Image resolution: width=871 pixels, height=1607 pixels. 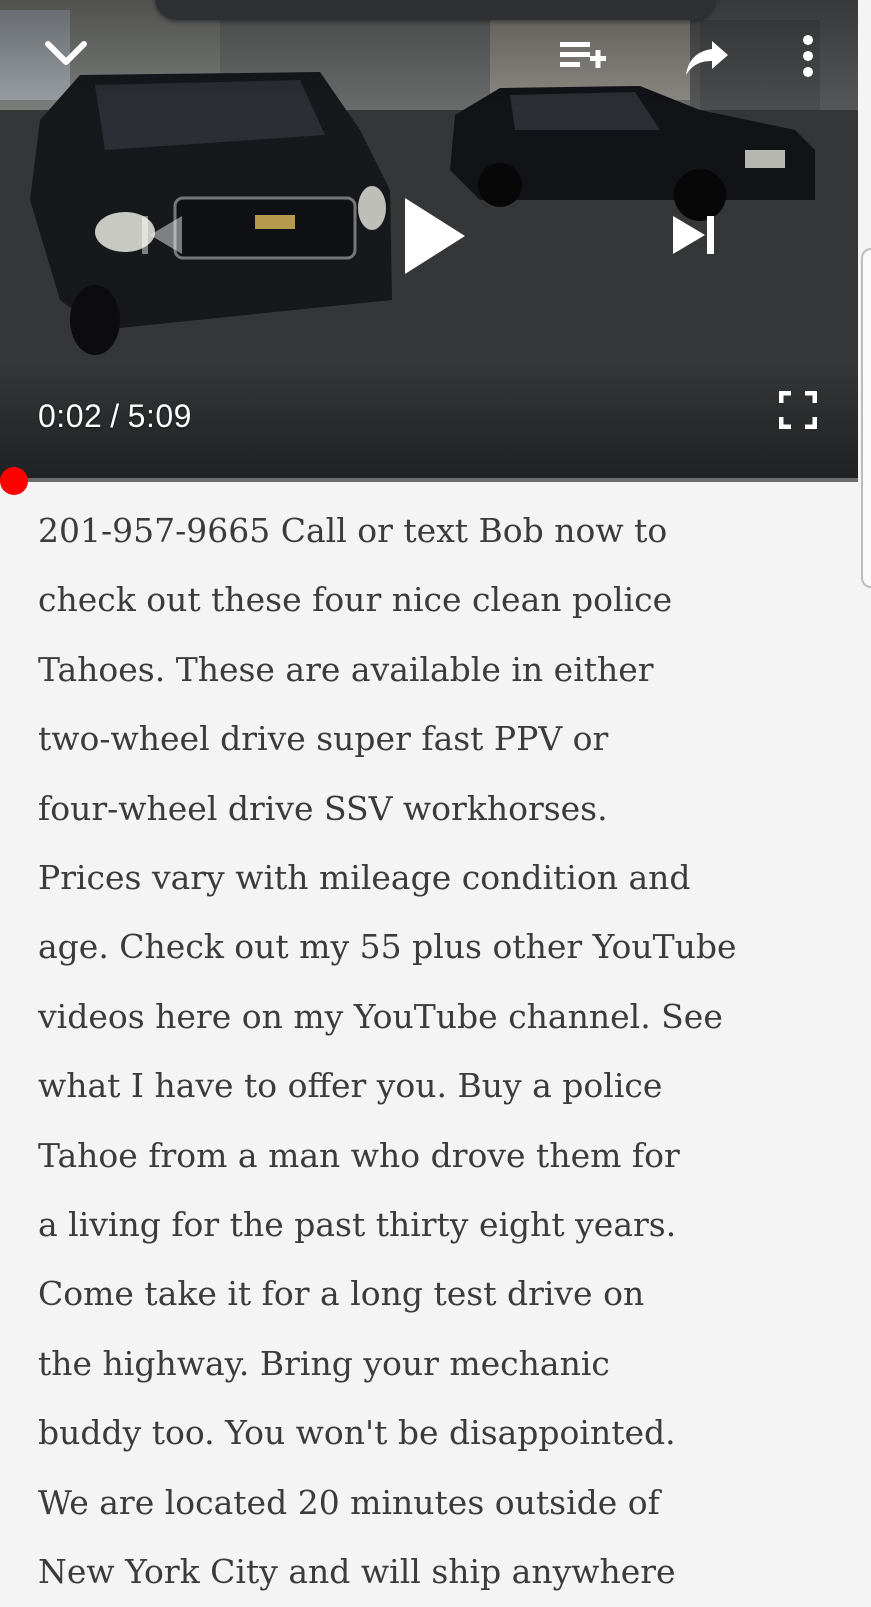 I want to click on side-panel-handle, so click(x=866, y=418).